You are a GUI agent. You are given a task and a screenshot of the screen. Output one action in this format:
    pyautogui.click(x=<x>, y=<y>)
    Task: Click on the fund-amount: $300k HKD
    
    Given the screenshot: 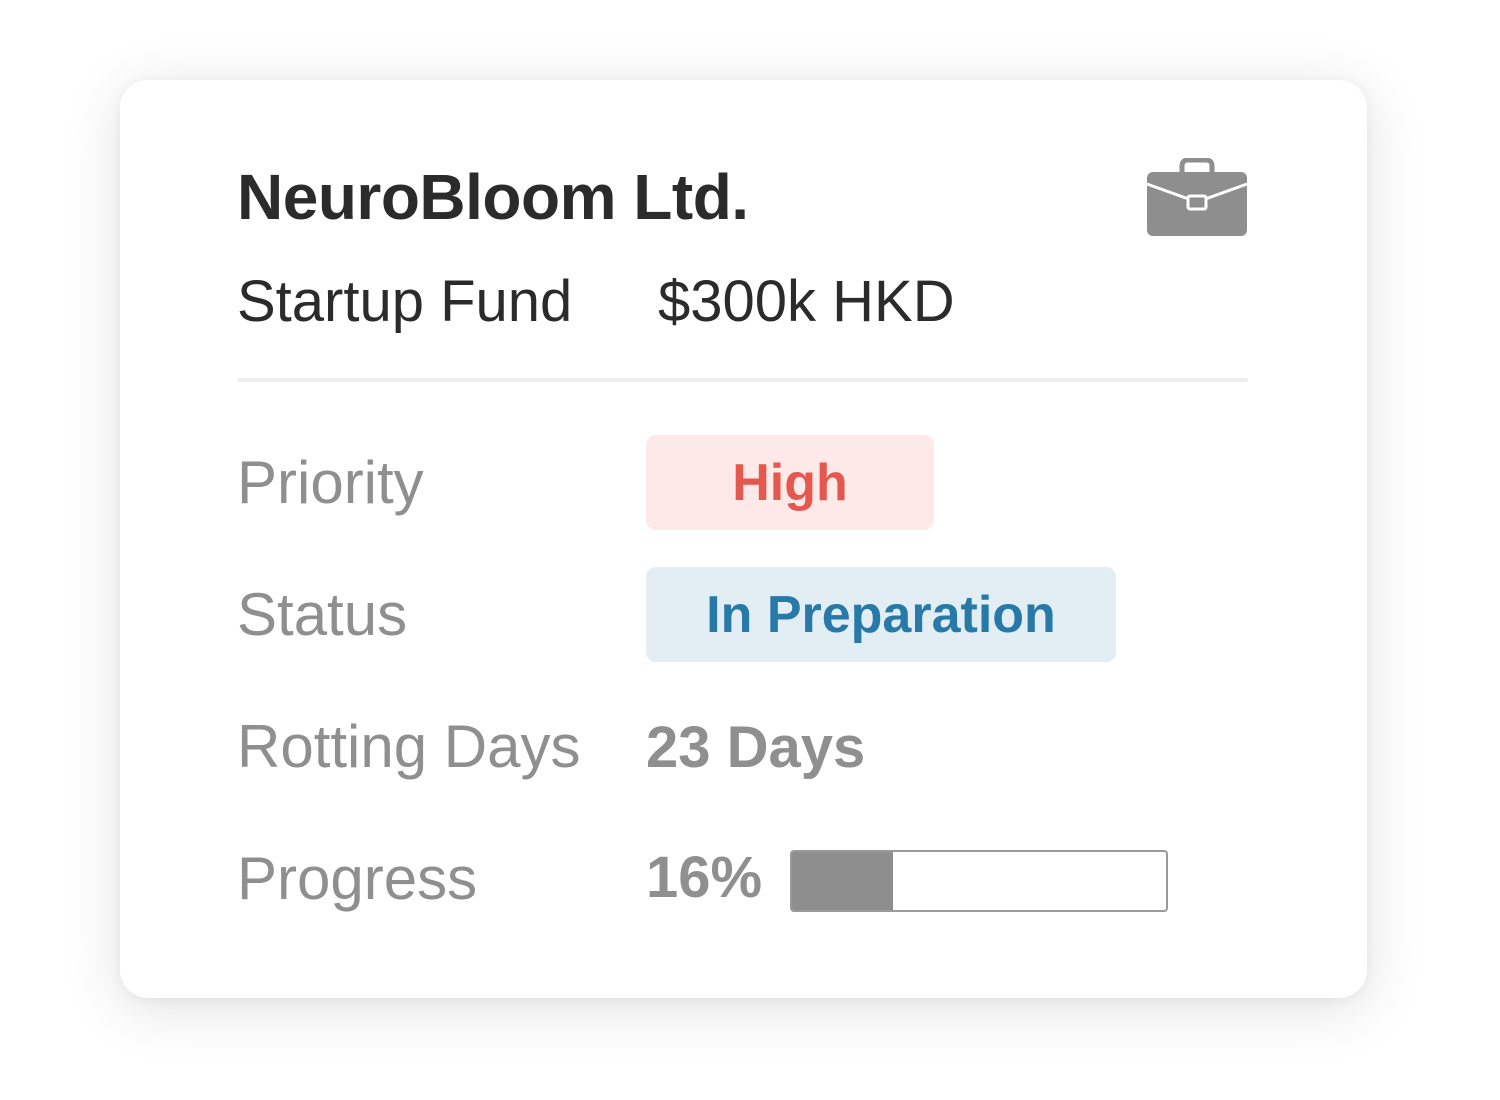 What is the action you would take?
    pyautogui.click(x=806, y=301)
    